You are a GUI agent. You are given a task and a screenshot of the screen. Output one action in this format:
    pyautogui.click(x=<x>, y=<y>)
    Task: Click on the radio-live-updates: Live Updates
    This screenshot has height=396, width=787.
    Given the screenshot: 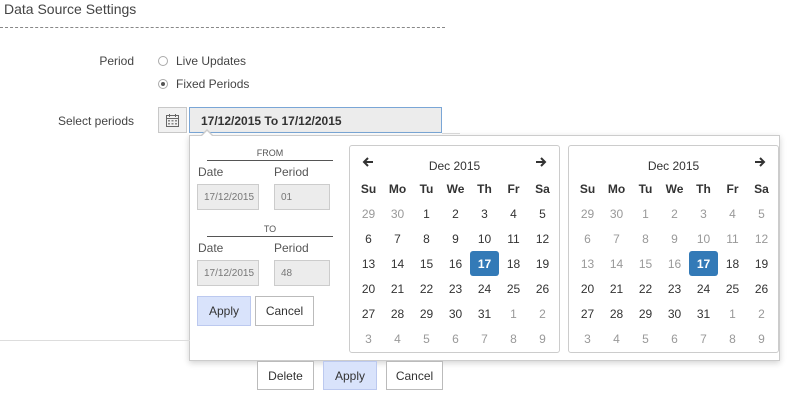 What is the action you would take?
    pyautogui.click(x=202, y=61)
    